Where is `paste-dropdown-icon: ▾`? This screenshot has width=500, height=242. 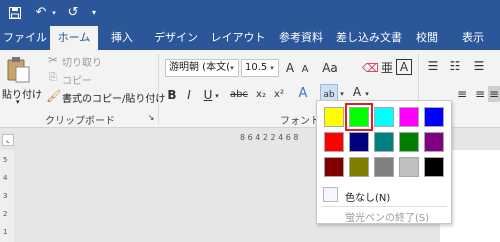
paste-dropdown-icon: ▾ is located at coordinates (18, 102).